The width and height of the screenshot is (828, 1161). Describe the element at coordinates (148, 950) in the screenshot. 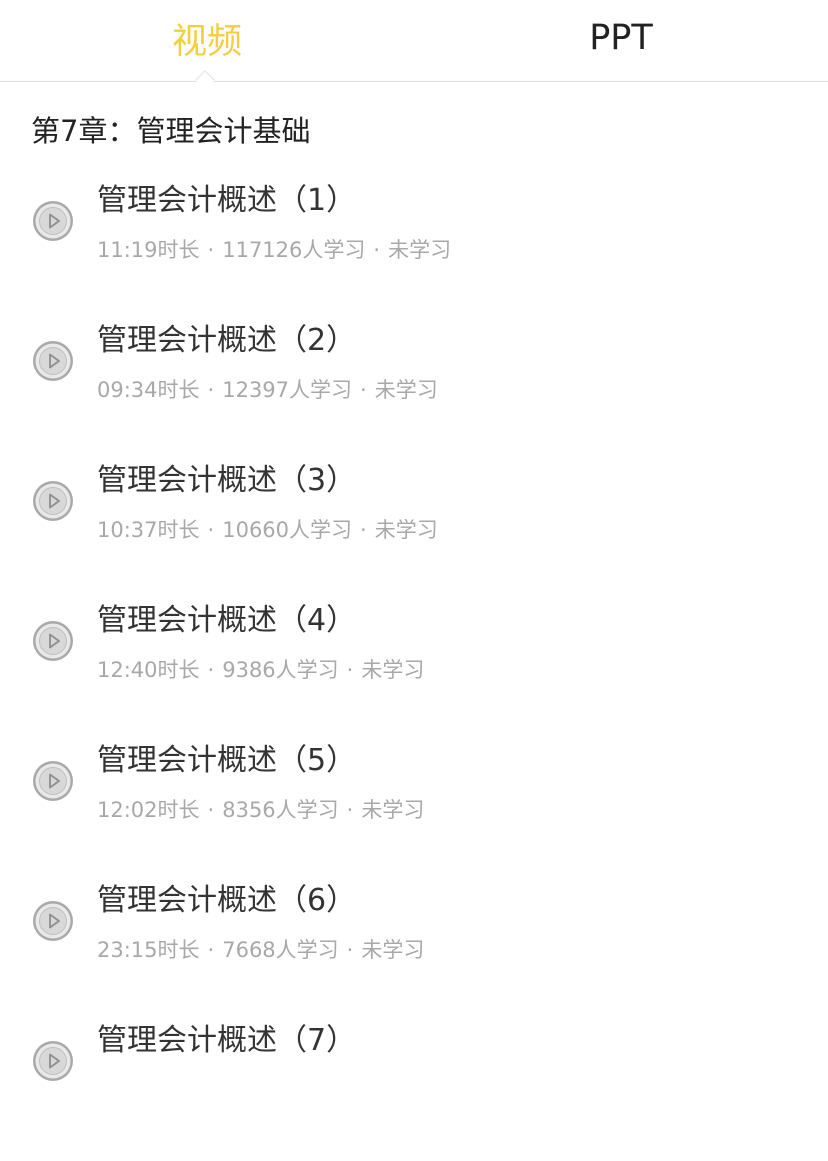

I see `lesson-duration: 23:15时长` at that location.